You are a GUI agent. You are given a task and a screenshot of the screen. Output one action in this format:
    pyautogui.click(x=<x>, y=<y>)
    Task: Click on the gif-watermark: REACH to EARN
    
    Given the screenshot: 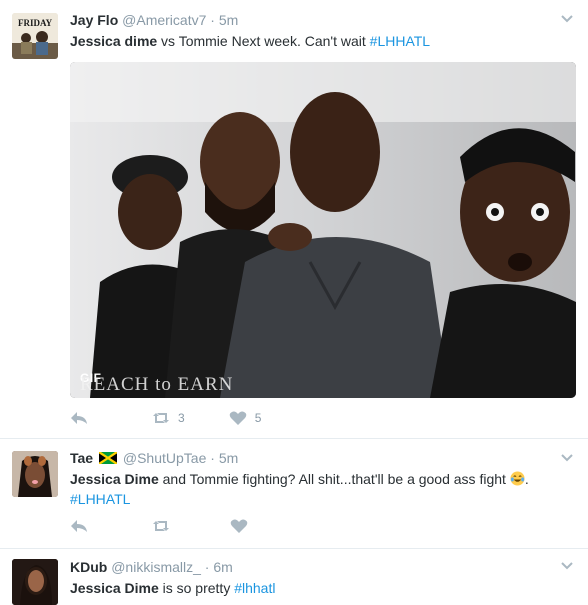 What is the action you would take?
    pyautogui.click(x=157, y=384)
    